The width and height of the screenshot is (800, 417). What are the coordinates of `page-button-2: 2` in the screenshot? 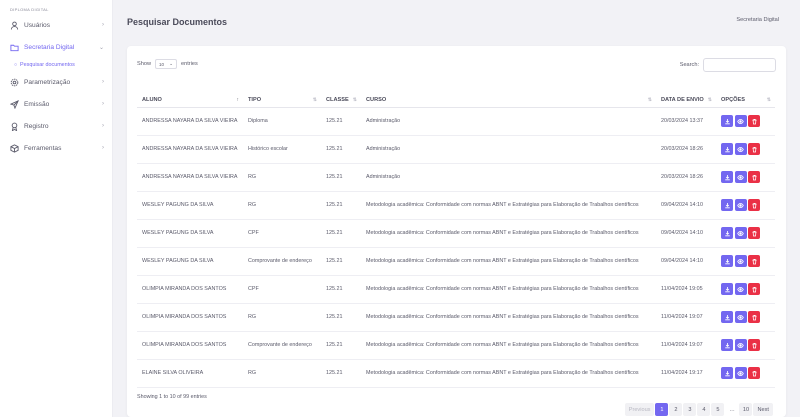 It's located at (676, 409).